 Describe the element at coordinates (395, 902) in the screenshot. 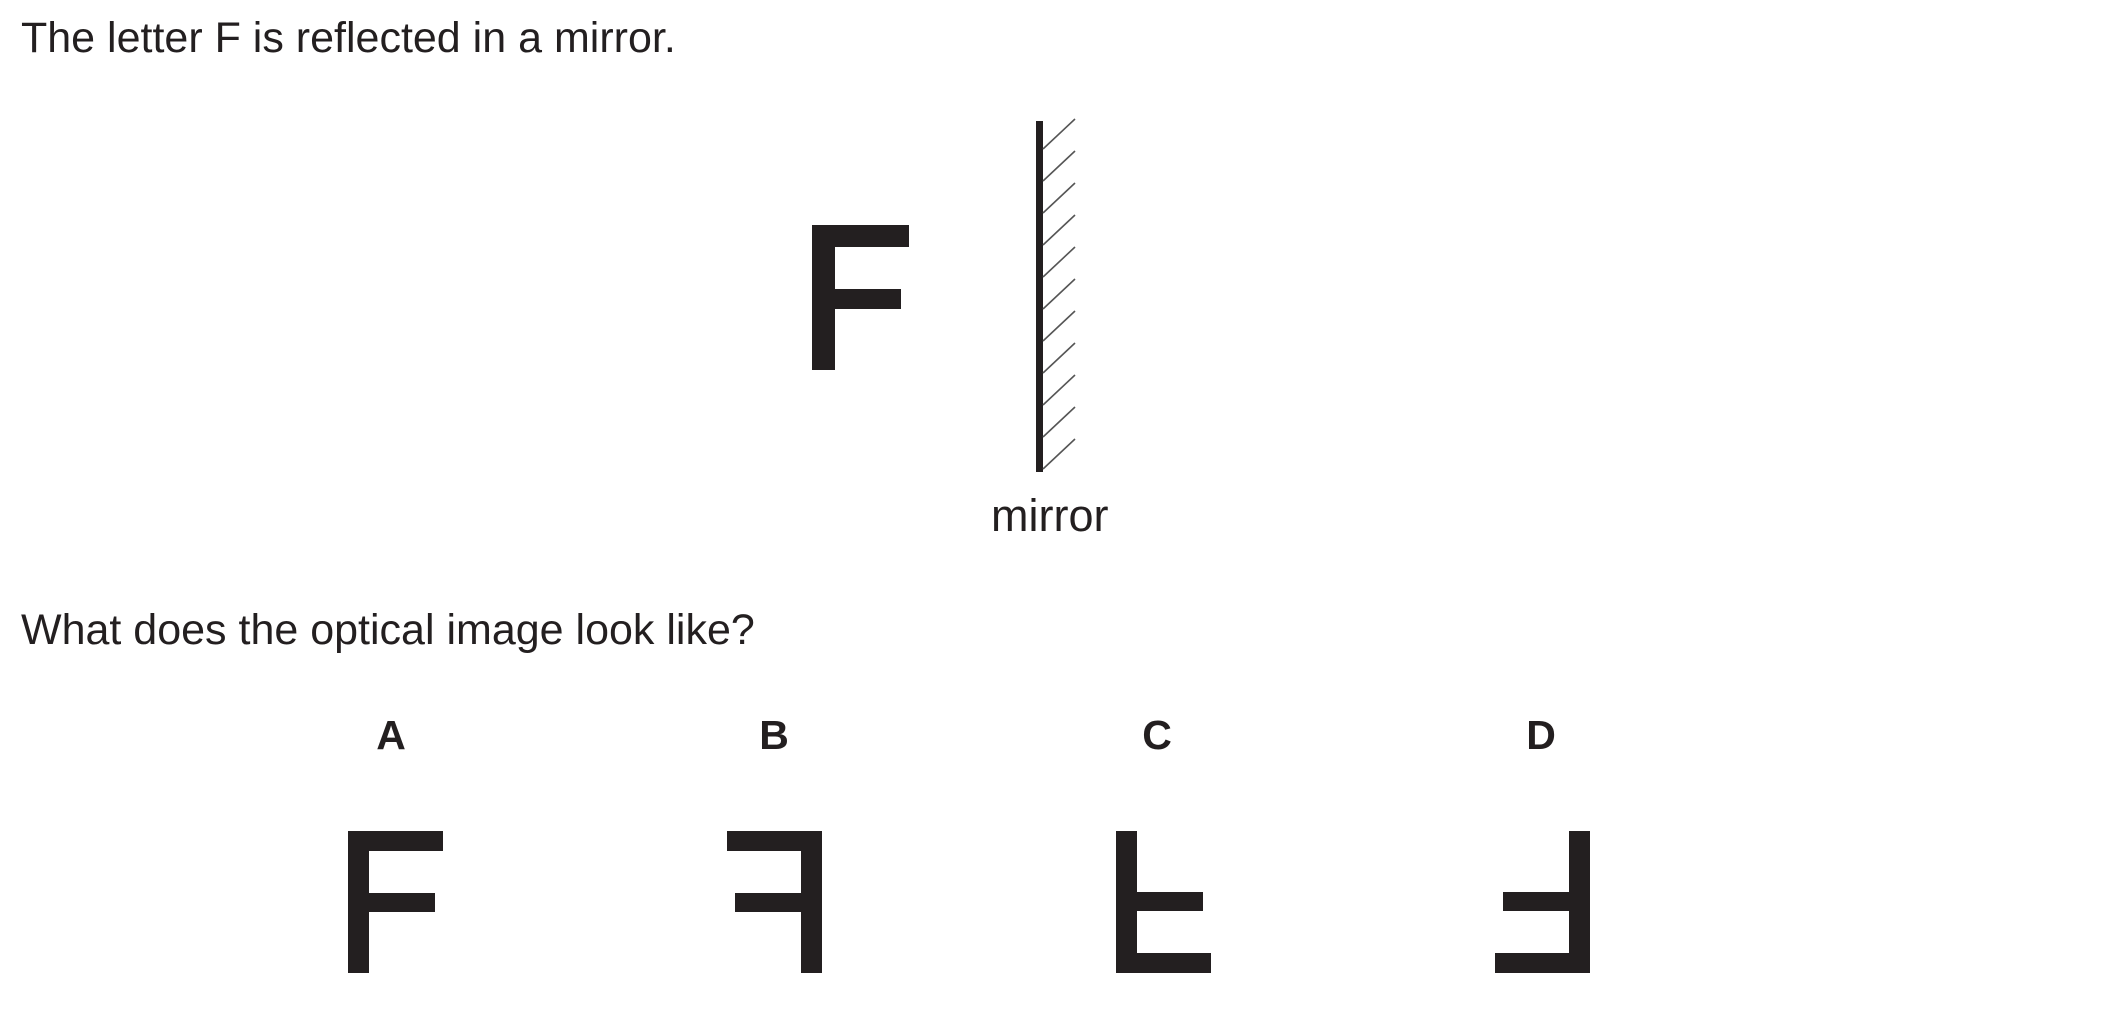

I see `option-a-glyph` at that location.